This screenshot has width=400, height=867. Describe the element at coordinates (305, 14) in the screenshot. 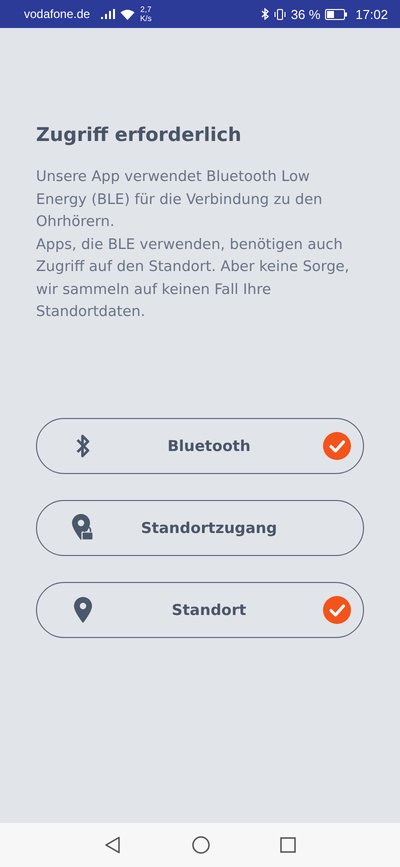

I see `battery-percent: 36 %` at that location.